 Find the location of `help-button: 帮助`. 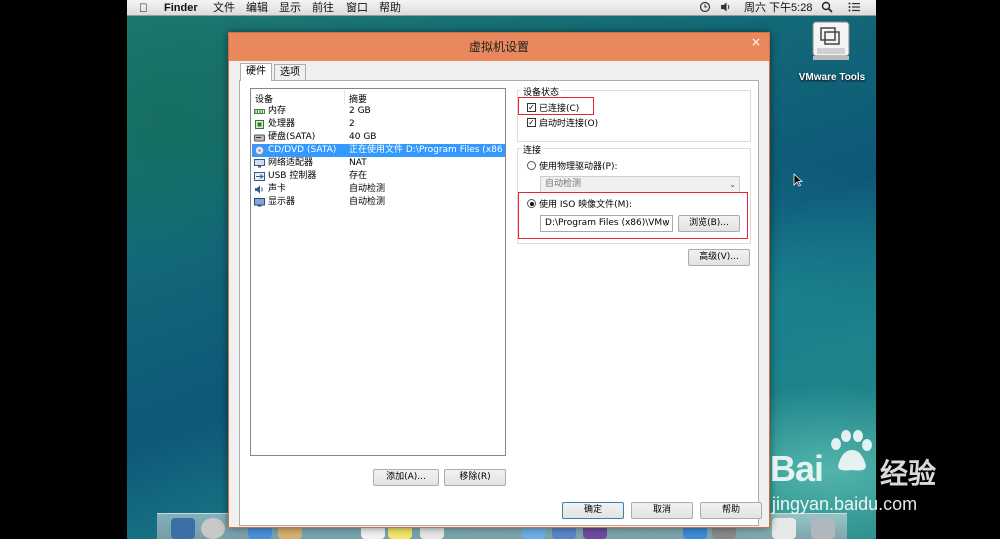

help-button: 帮助 is located at coordinates (731, 510).